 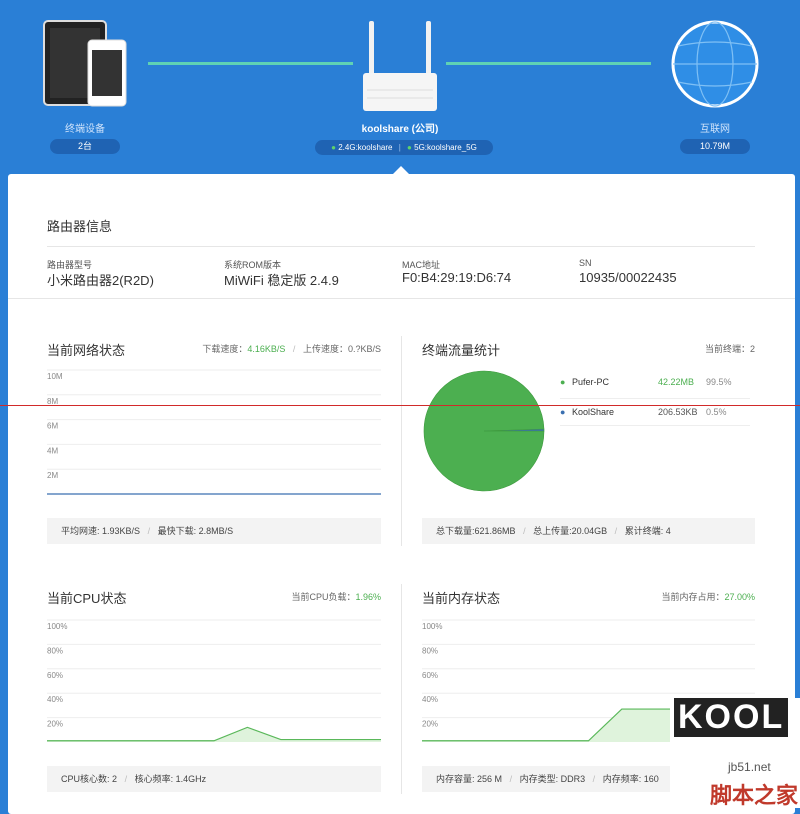 I want to click on router-name: koolshare (公司), so click(x=400, y=129).